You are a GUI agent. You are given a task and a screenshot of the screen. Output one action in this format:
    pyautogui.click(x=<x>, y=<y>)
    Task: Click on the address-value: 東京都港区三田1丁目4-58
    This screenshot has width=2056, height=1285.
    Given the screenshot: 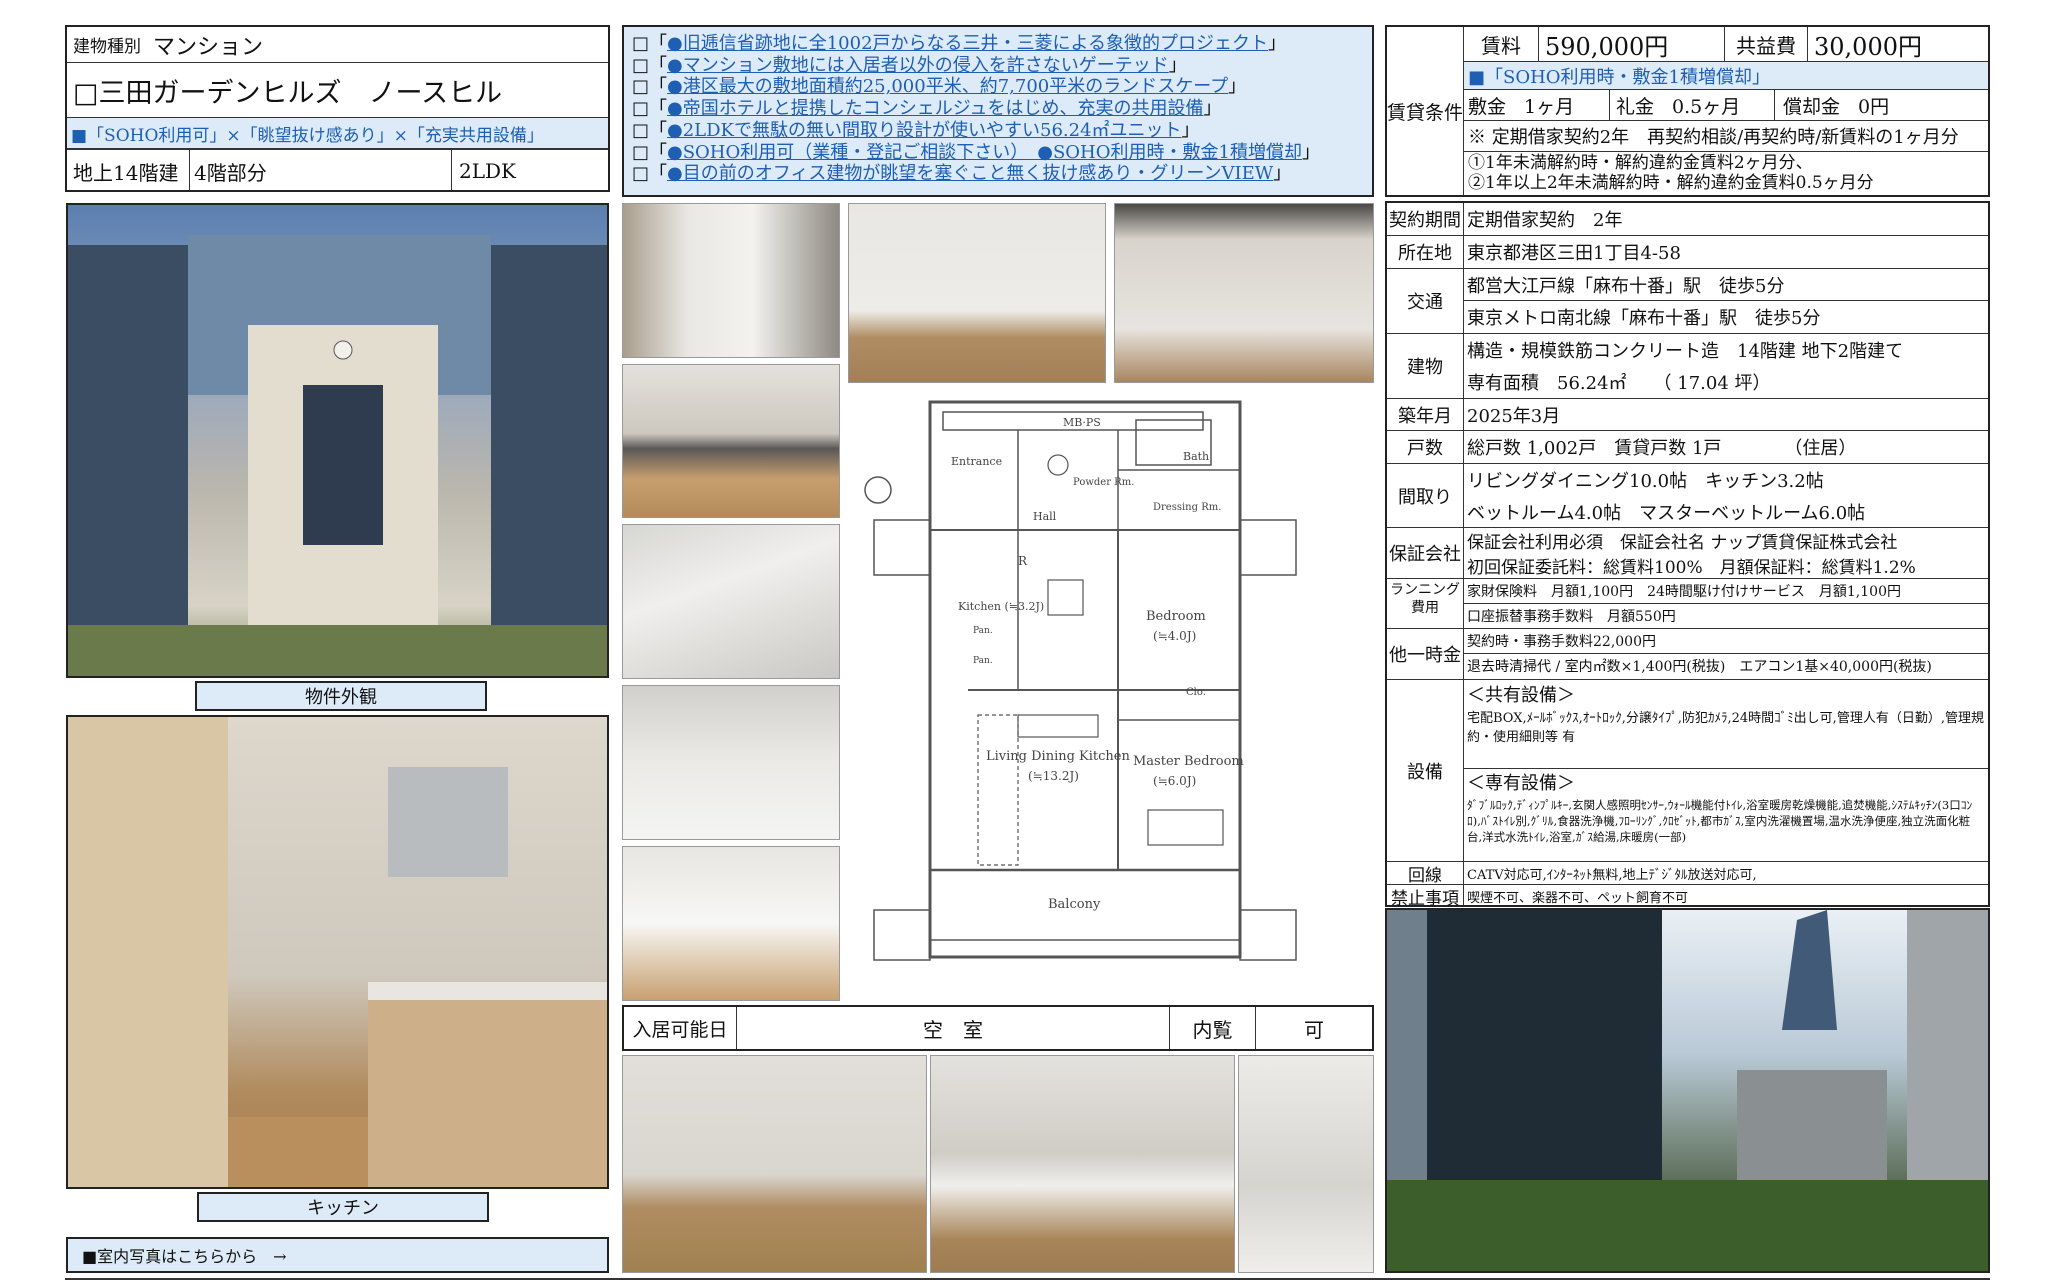 What is the action you would take?
    pyautogui.click(x=1727, y=252)
    